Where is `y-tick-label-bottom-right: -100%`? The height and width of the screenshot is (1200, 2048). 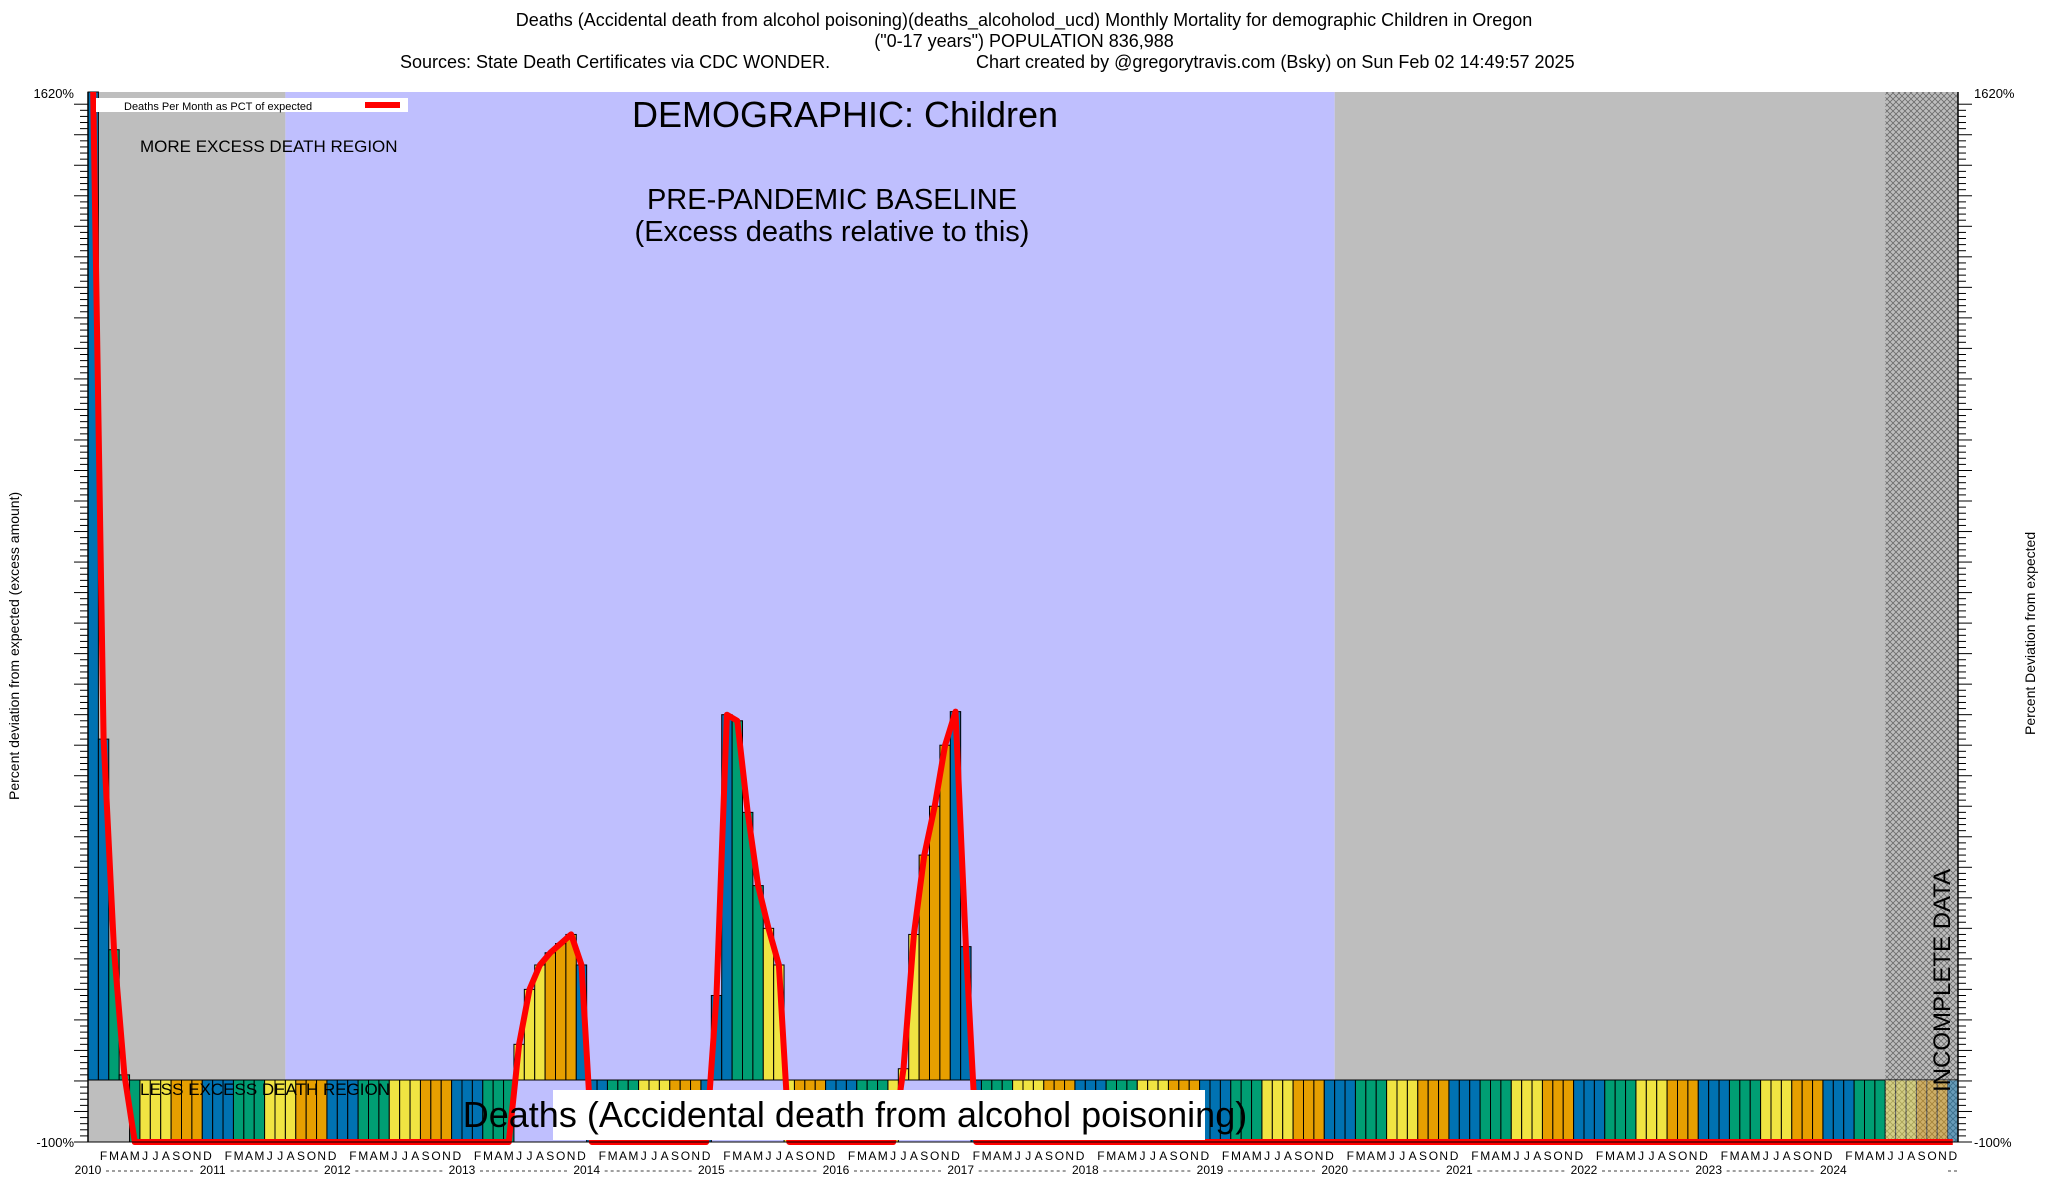 y-tick-label-bottom-right: -100% is located at coordinates (1993, 1142).